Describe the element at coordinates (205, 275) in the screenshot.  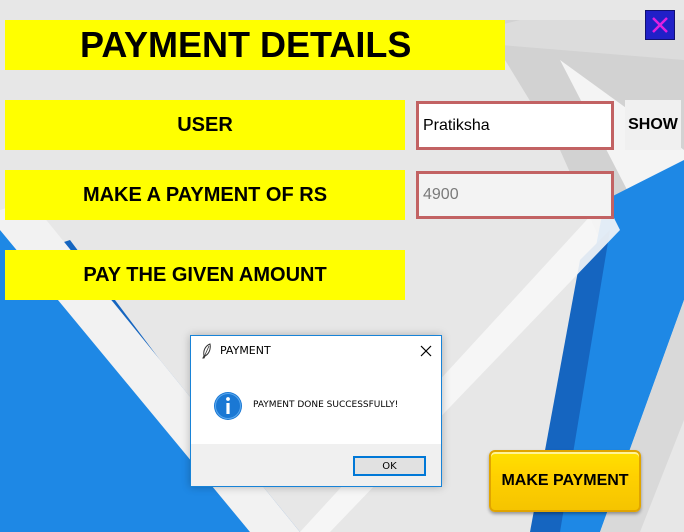
I see `pay-amount-label: PAY THE GIVEN AMOUNT` at that location.